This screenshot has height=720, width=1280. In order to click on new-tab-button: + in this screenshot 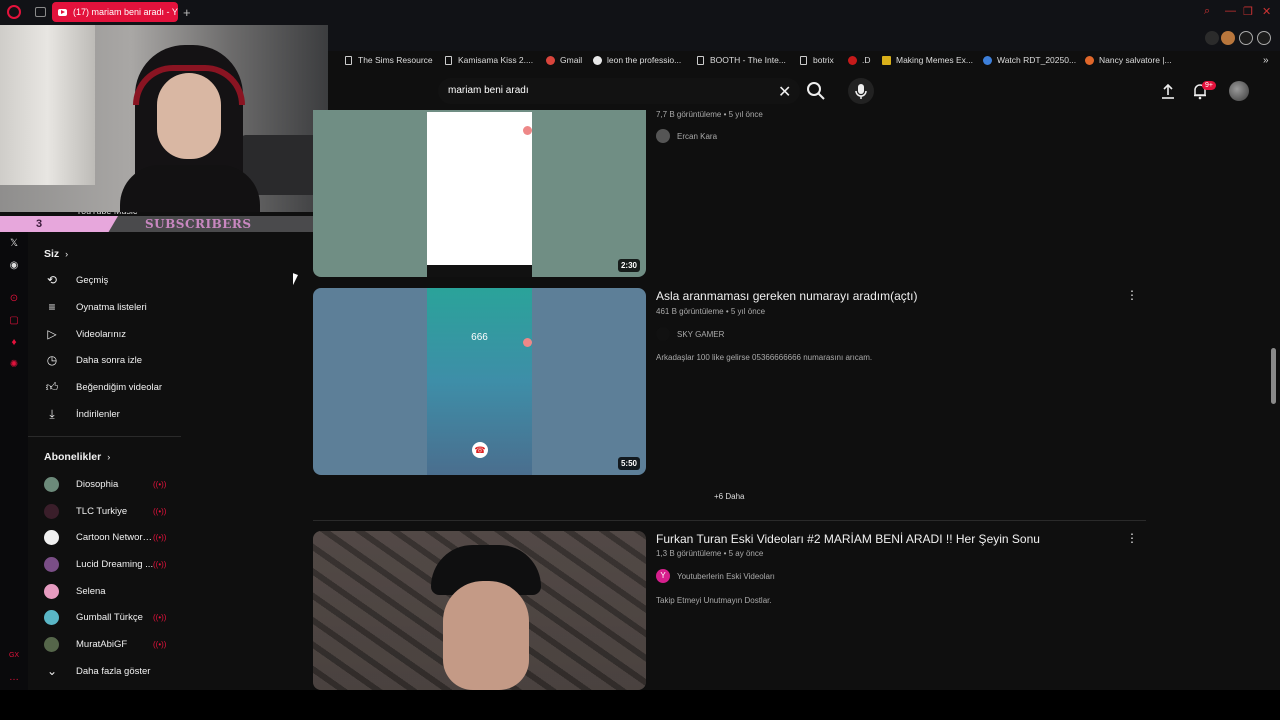, I will do `click(187, 12)`.